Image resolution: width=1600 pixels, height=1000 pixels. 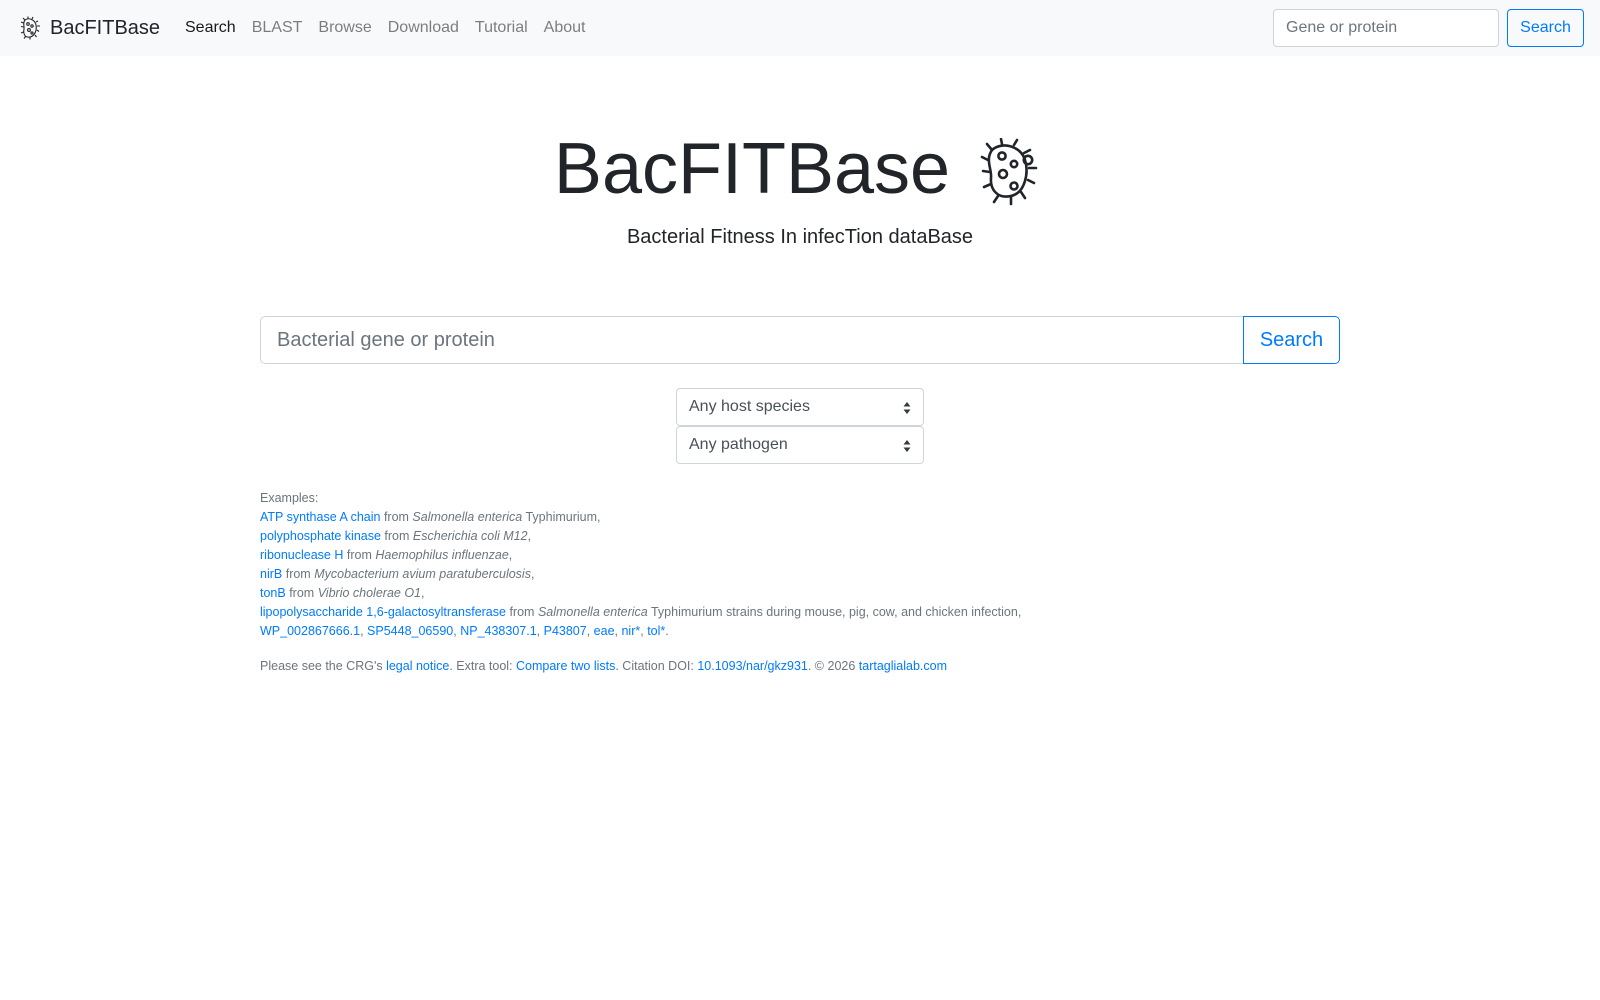 I want to click on doi-link: 10.1093/nar/gkz931, so click(x=752, y=666).